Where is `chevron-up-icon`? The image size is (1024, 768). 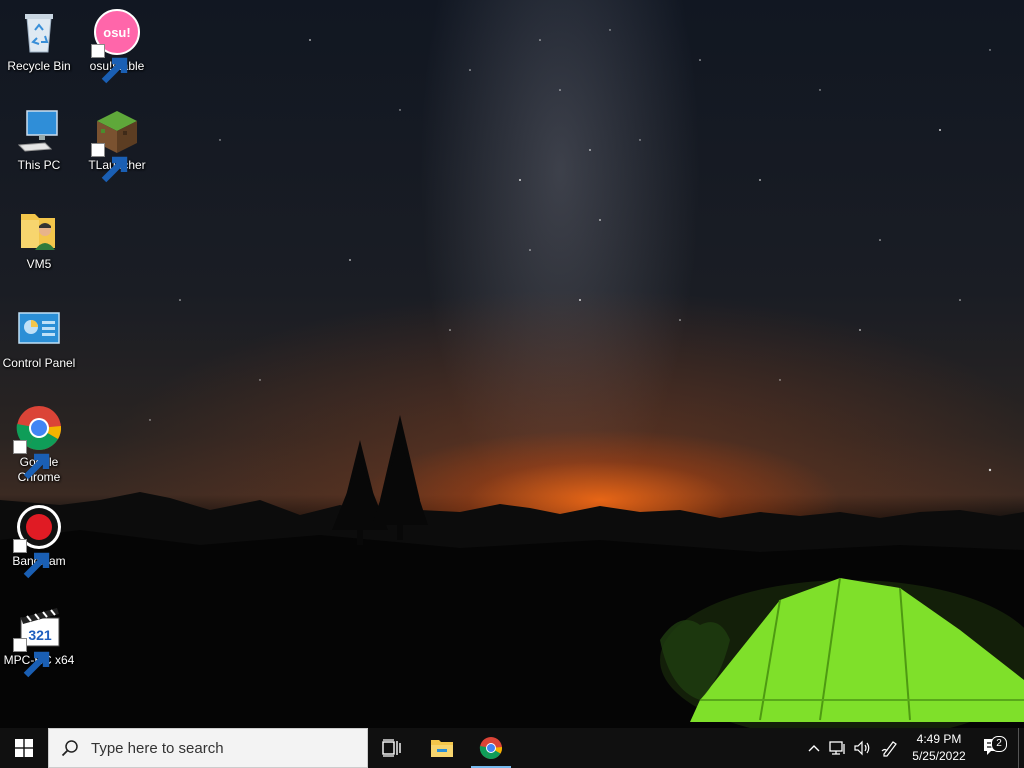
chevron-up-icon is located at coordinates (814, 748).